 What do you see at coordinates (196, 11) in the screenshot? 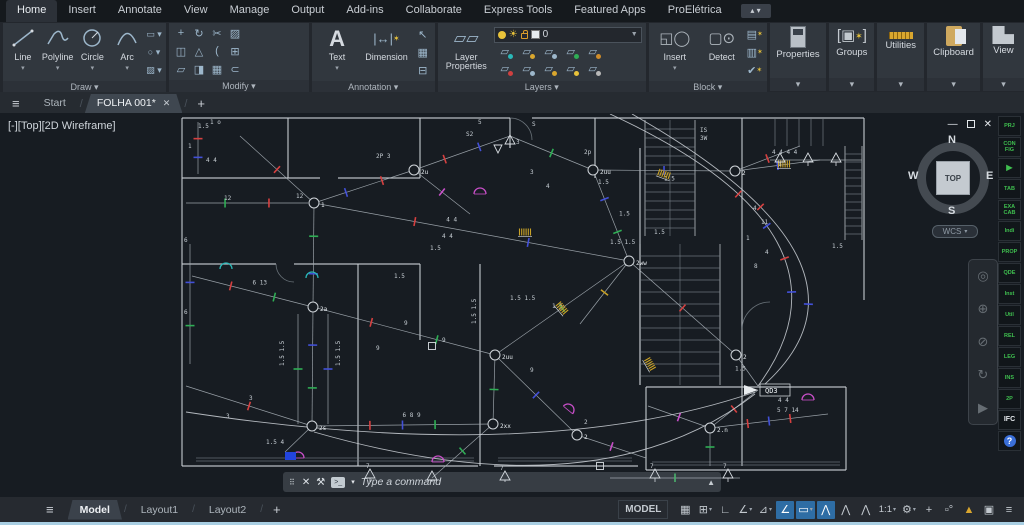
I see `menu-tab-view: View` at bounding box center [196, 11].